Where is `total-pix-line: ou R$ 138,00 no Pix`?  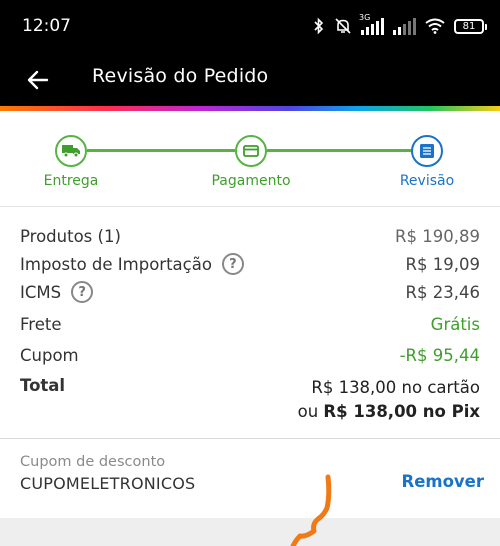 total-pix-line: ou R$ 138,00 no Pix is located at coordinates (389, 412).